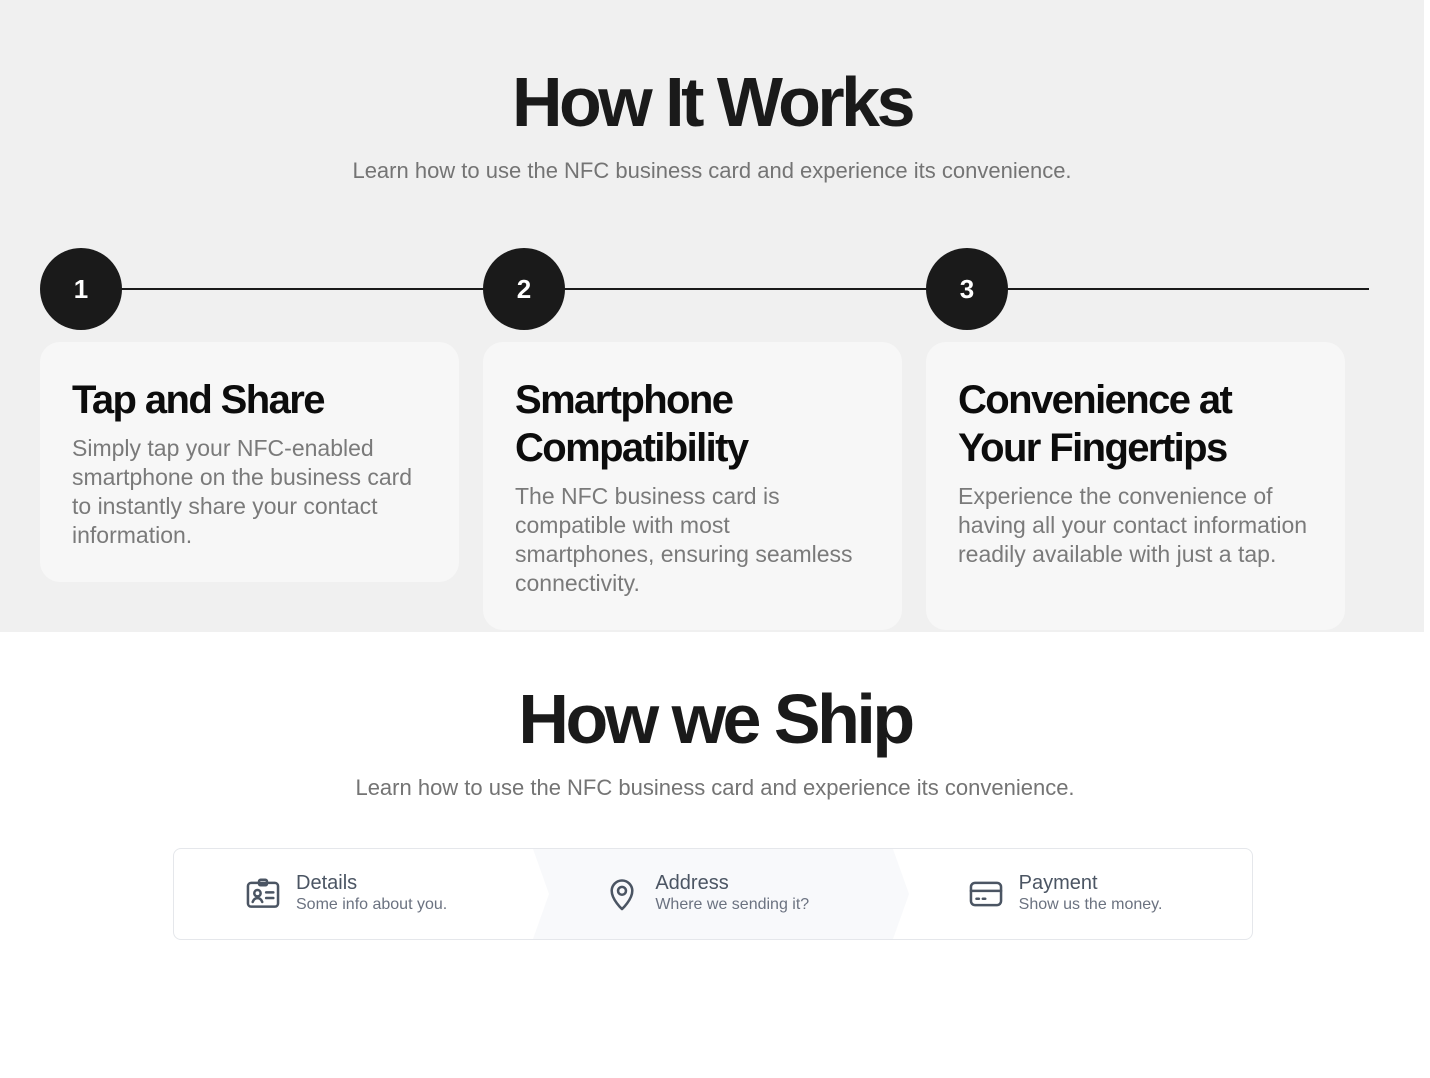 This screenshot has width=1430, height=1078. I want to click on map-pin-icon, so click(622, 894).